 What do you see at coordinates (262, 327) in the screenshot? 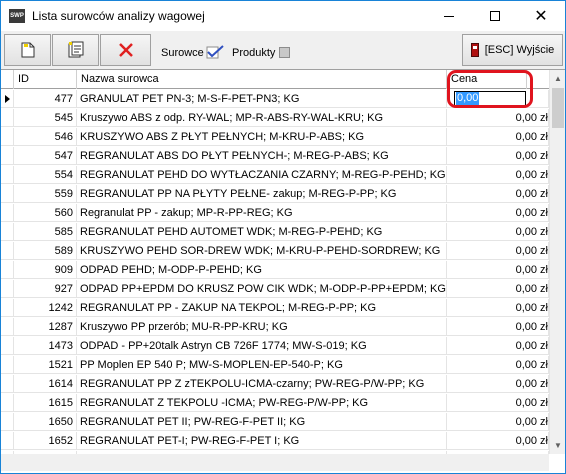
I see `cell-name: Kruszywo PP przerób; MU-R-PP-KRU; KG` at bounding box center [262, 327].